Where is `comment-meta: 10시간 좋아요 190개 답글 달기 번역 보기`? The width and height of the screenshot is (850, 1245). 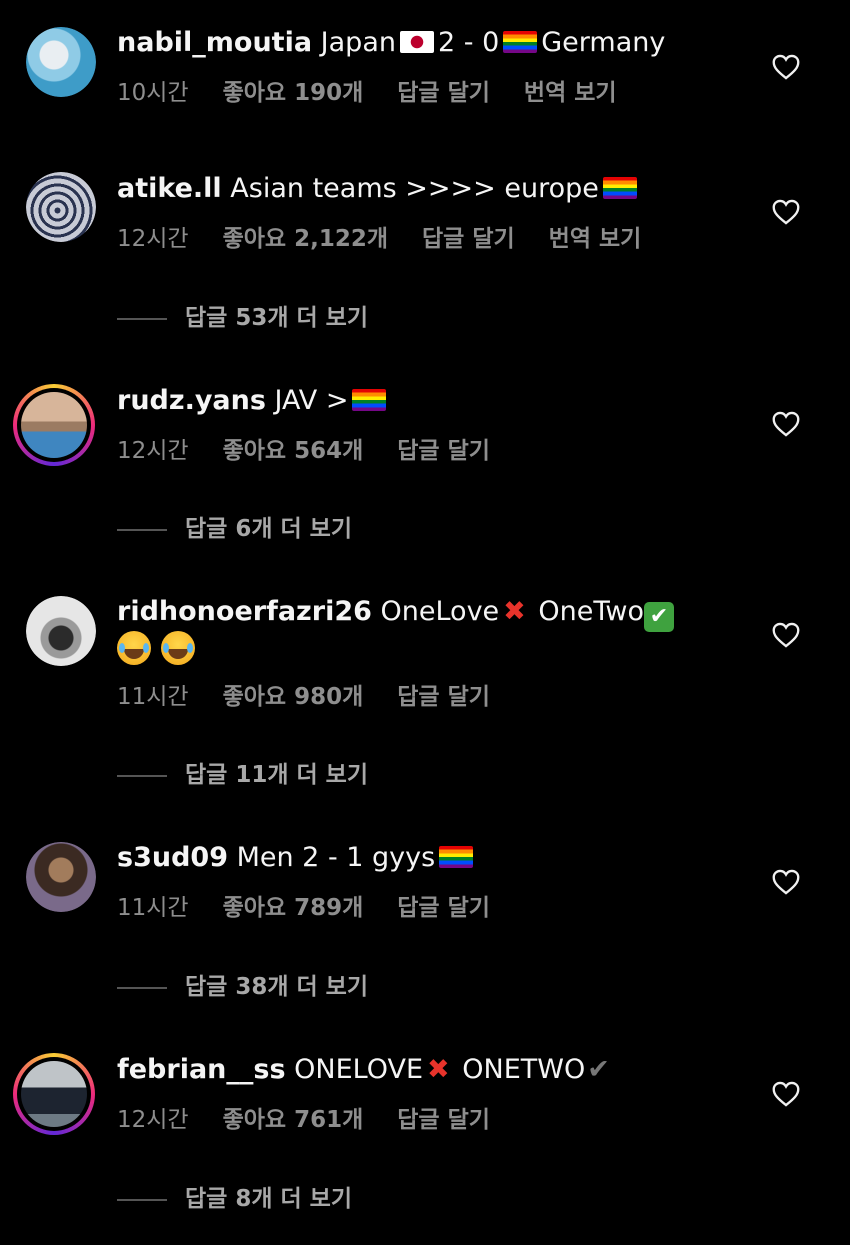 comment-meta: 10시간 좋아요 190개 답글 달기 번역 보기 is located at coordinates (367, 93).